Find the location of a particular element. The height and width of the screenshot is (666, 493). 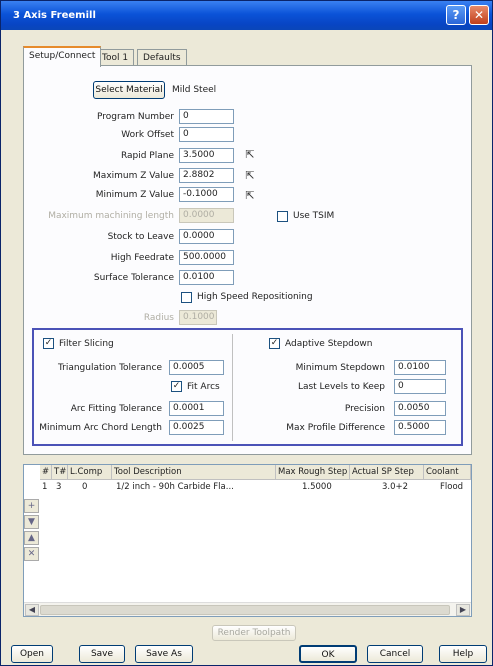

precision-input: 0.0050 is located at coordinates (420, 408).